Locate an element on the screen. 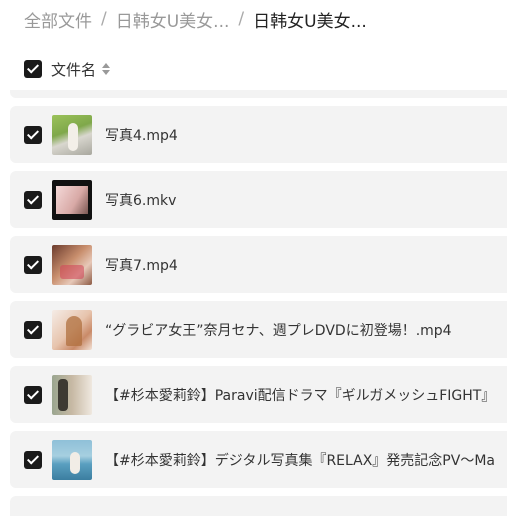  filename-column-header: 文件名 is located at coordinates (73, 69).